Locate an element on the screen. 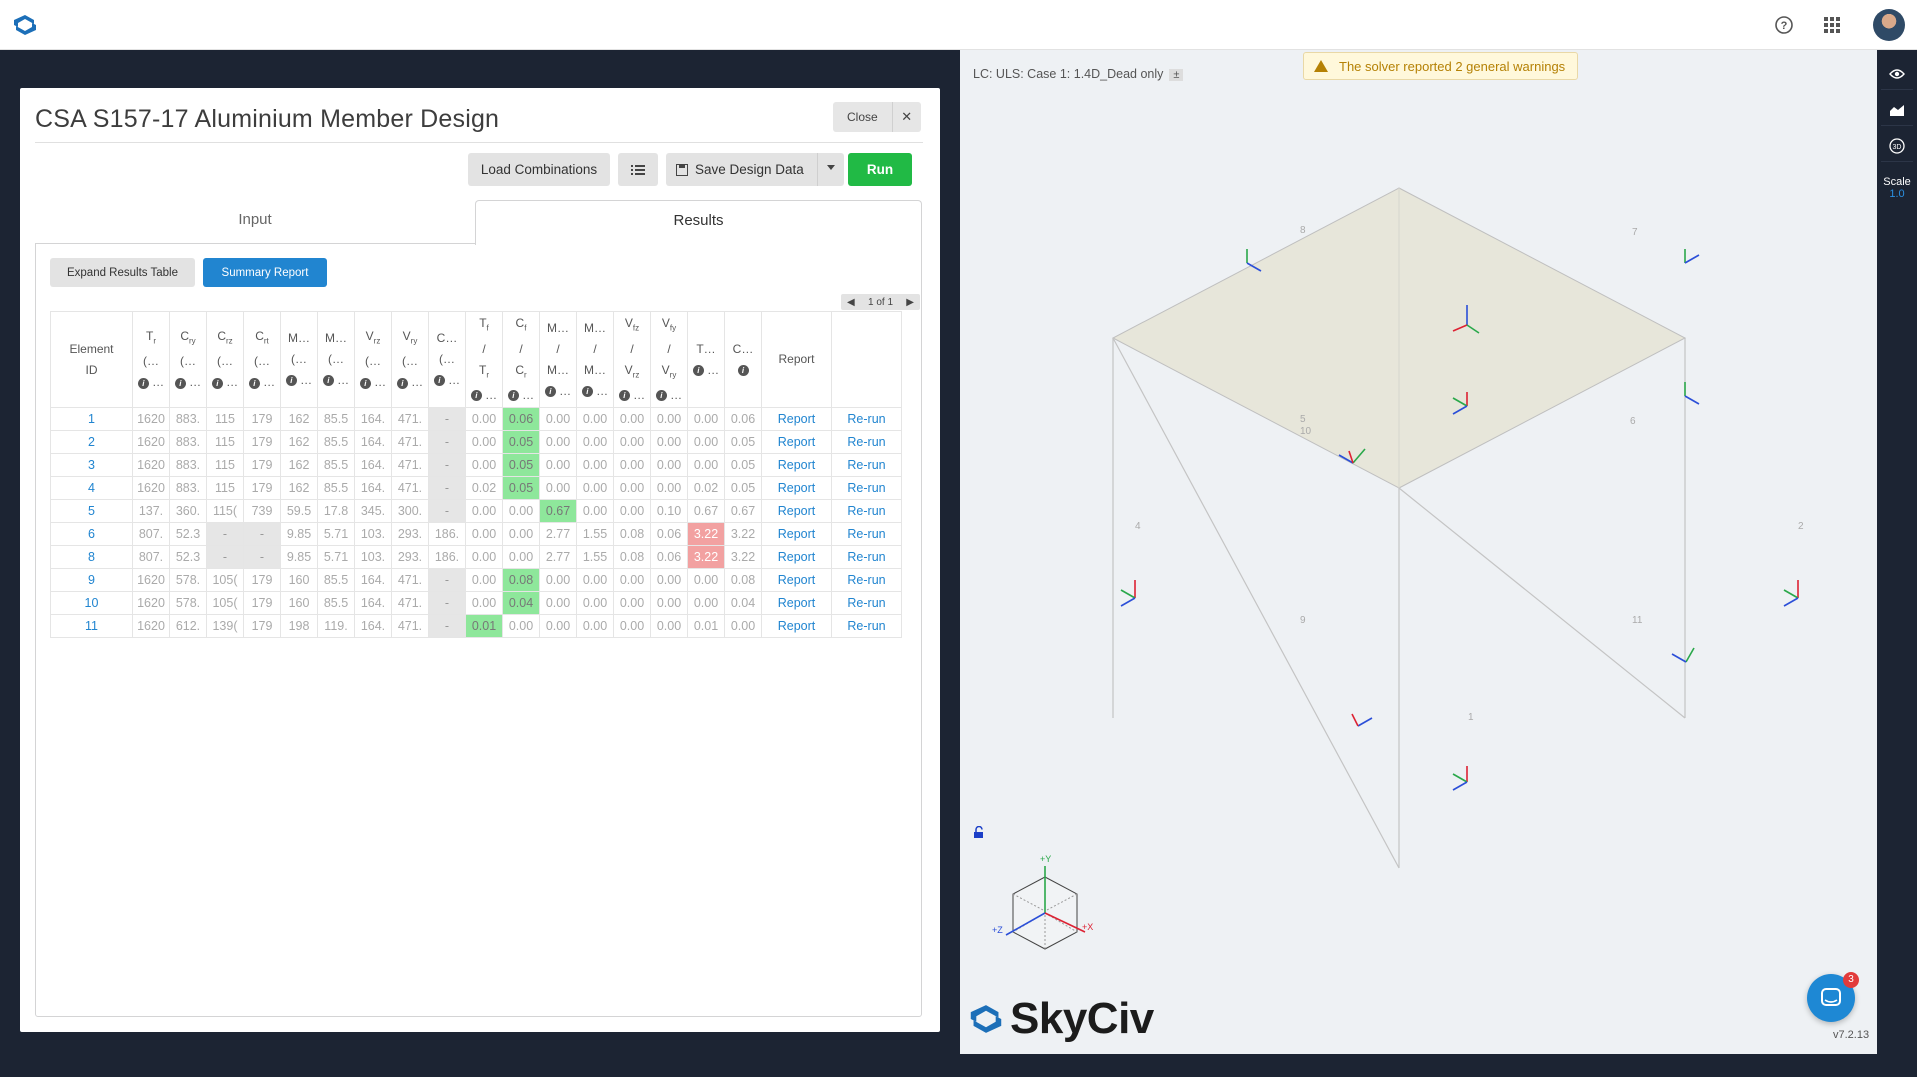 Image resolution: width=1917 pixels, height=1077 pixels. table-cell: 5.71 is located at coordinates (336, 557).